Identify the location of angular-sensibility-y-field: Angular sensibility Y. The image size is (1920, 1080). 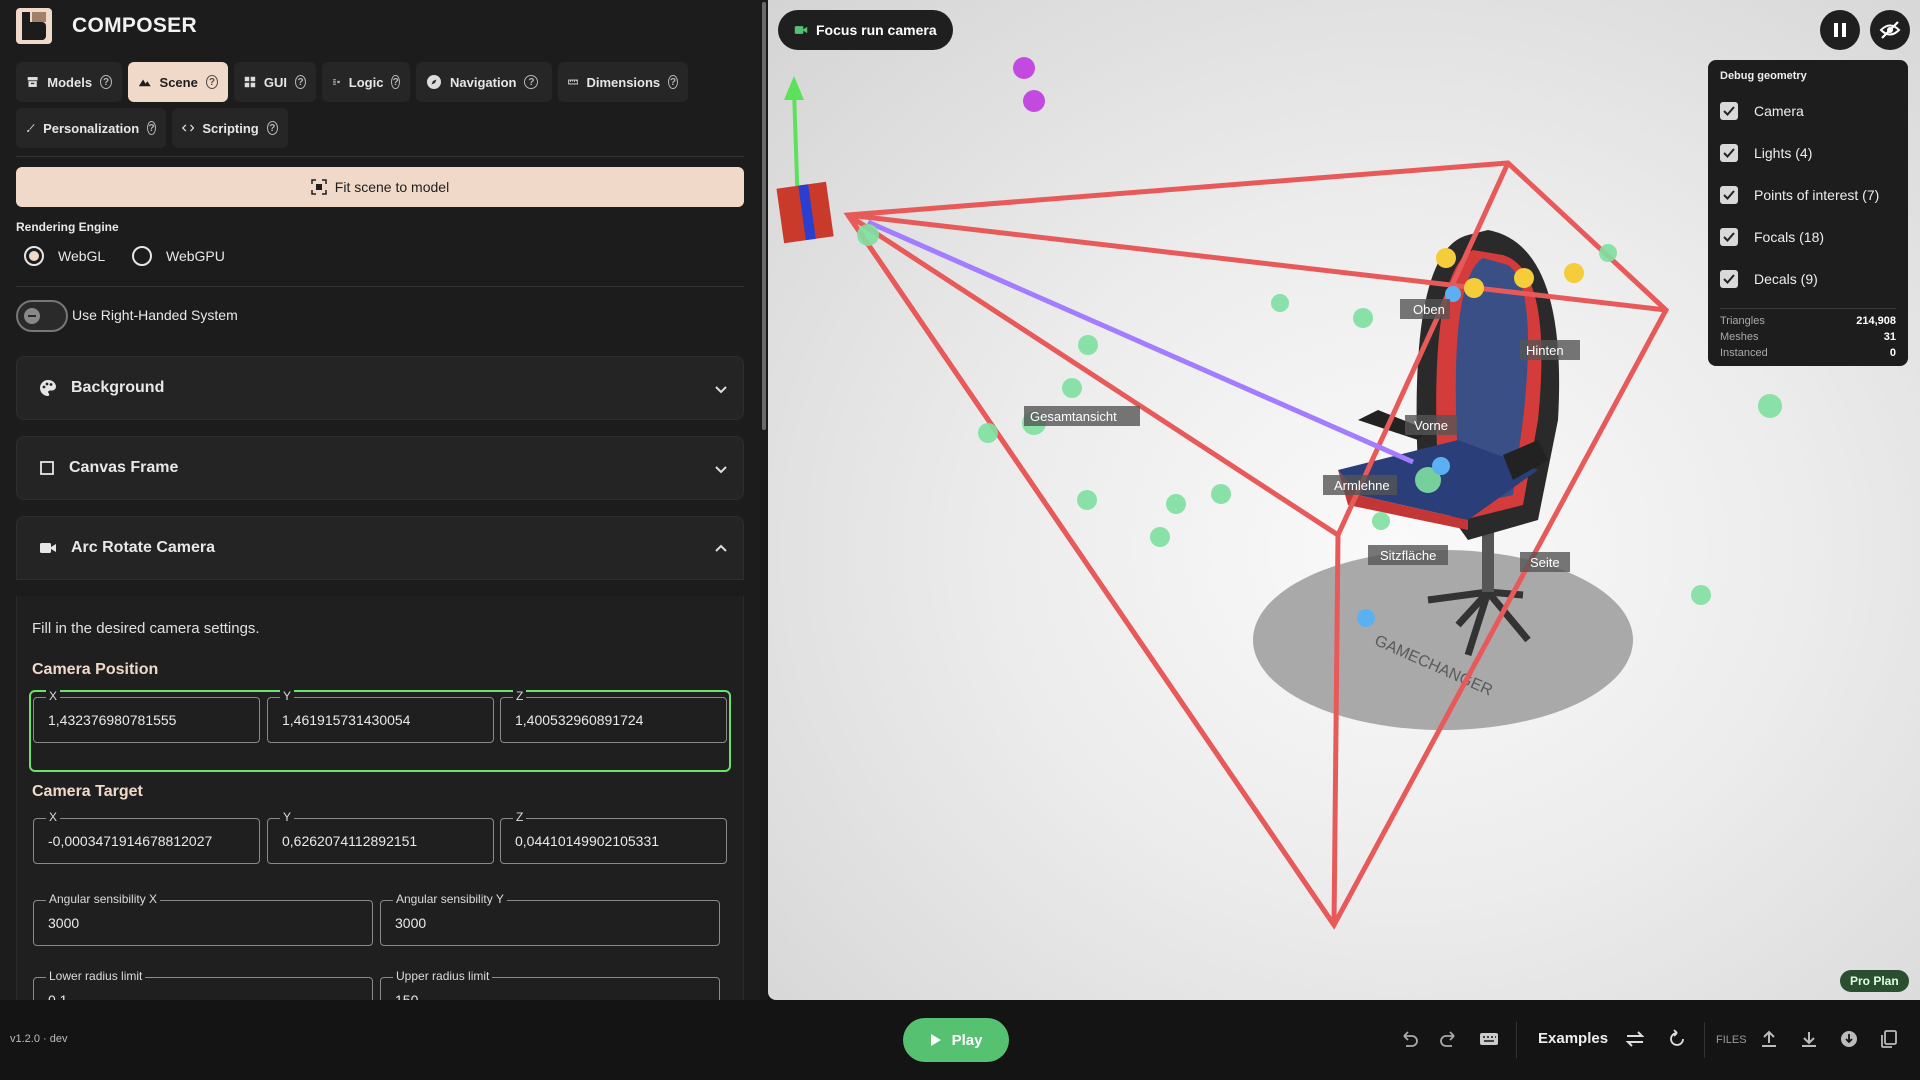
(550, 919).